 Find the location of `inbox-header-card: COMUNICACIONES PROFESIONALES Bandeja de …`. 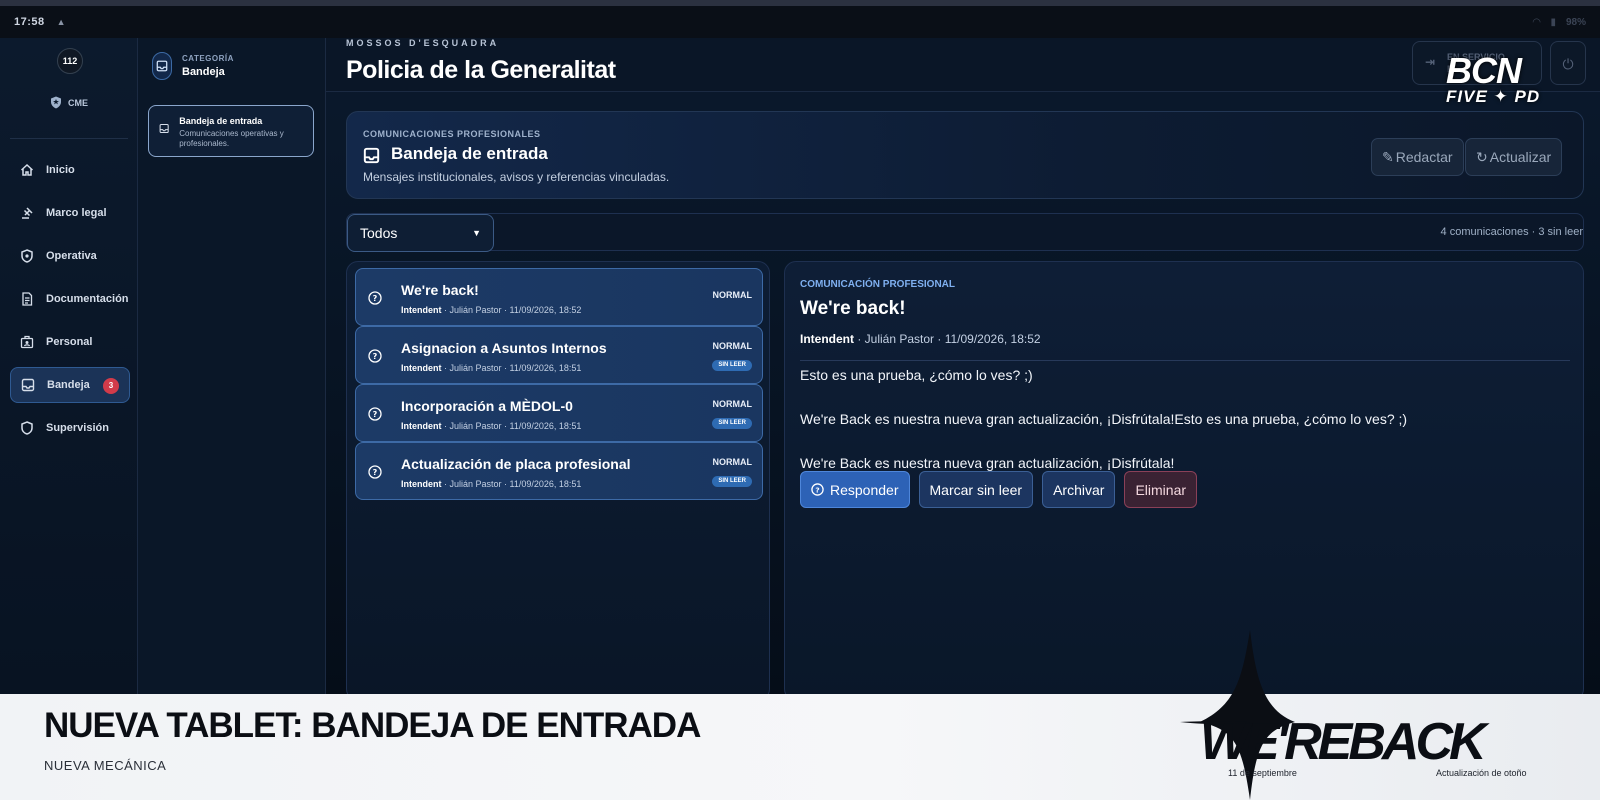

inbox-header-card: COMUNICACIONES PROFESIONALES Bandeja de … is located at coordinates (965, 155).